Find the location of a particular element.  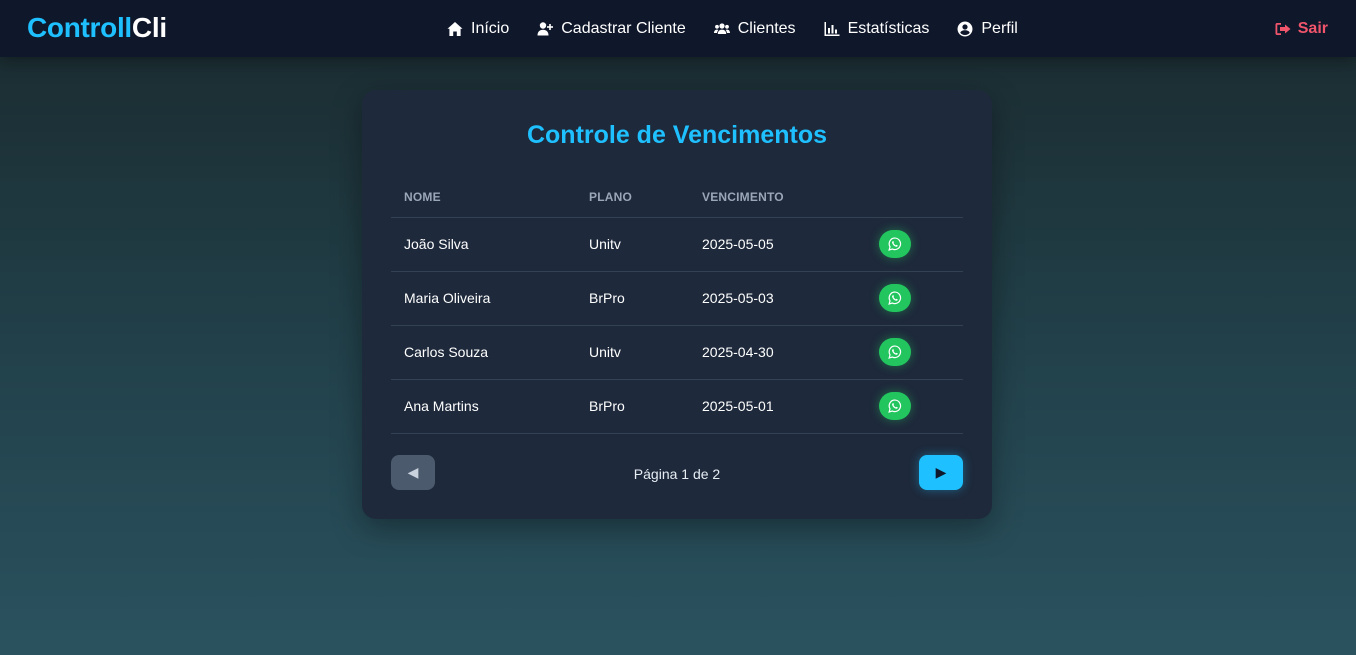

nav-item-cadastrar-cliente: Cadastrar Cliente is located at coordinates (611, 29).